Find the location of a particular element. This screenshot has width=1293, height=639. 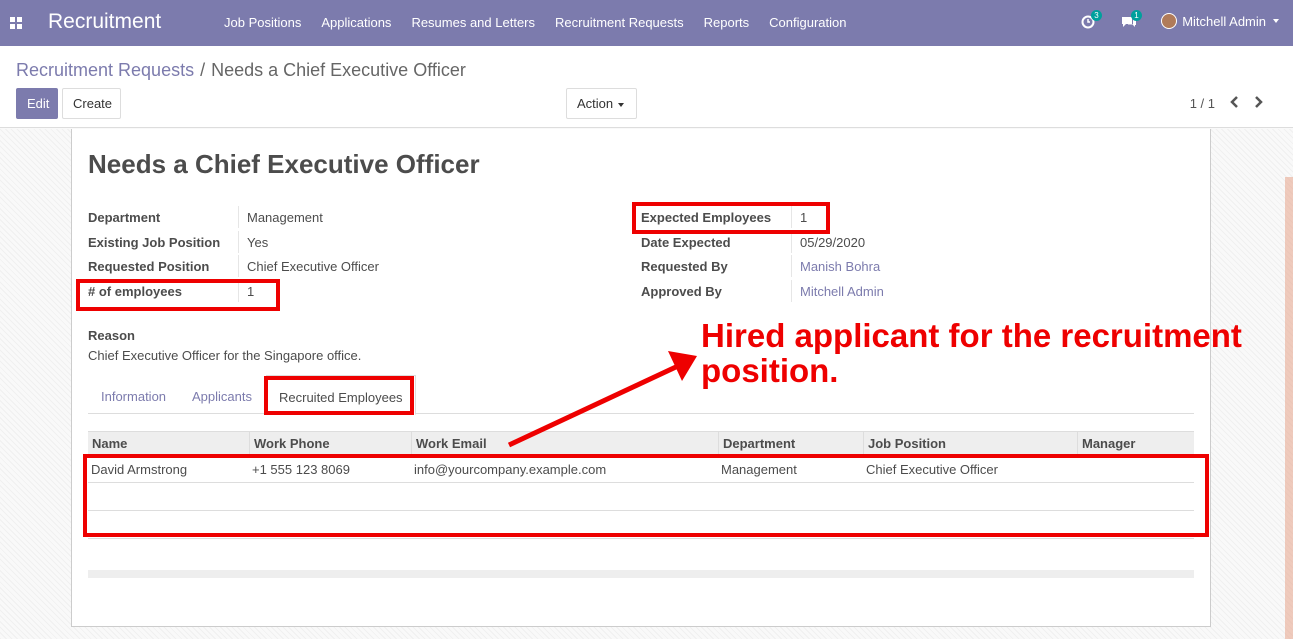

date-expected-label: Date Expected is located at coordinates (686, 242).